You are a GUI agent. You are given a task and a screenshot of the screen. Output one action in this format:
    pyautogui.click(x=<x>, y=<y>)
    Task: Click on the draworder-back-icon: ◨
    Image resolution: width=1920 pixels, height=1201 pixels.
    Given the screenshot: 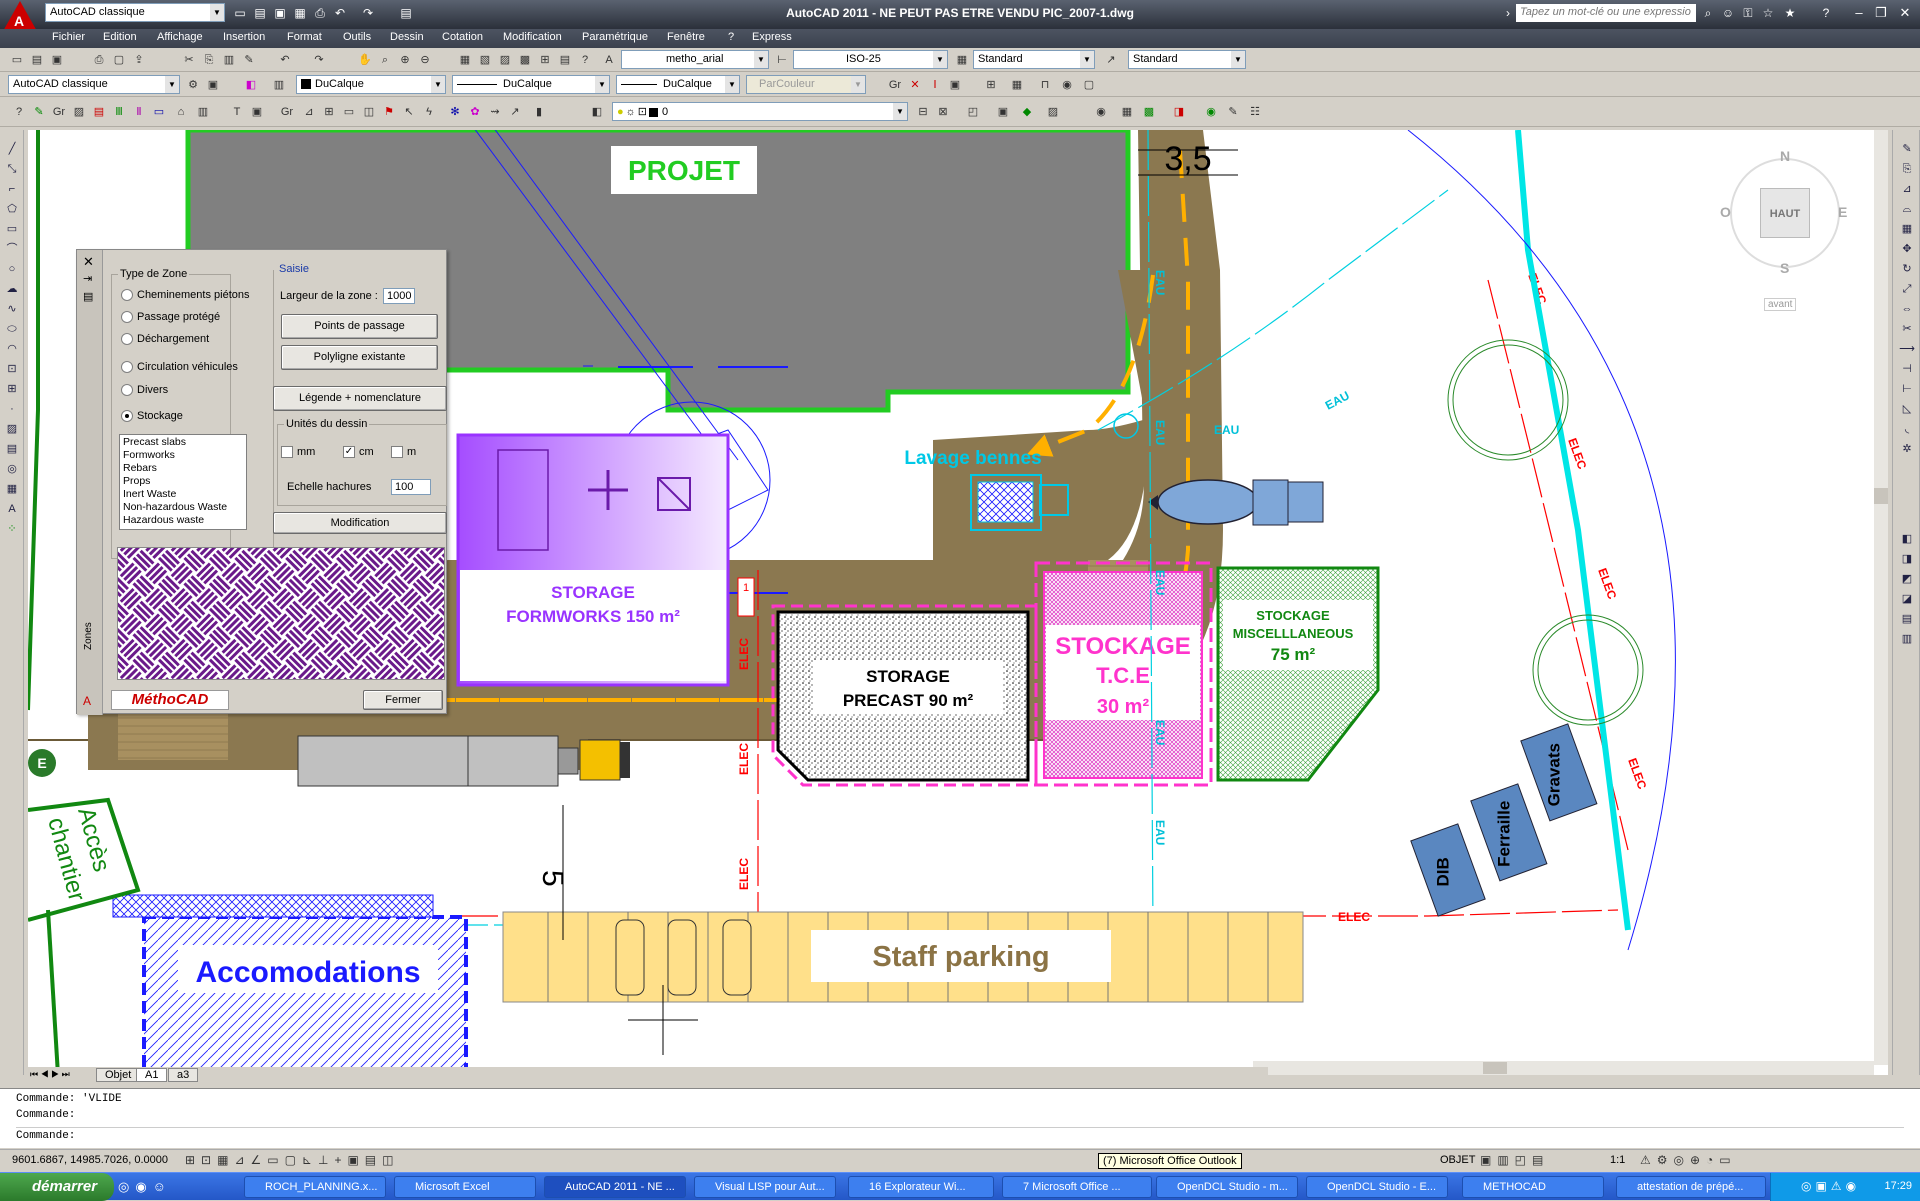 What is the action you would take?
    pyautogui.click(x=1907, y=559)
    